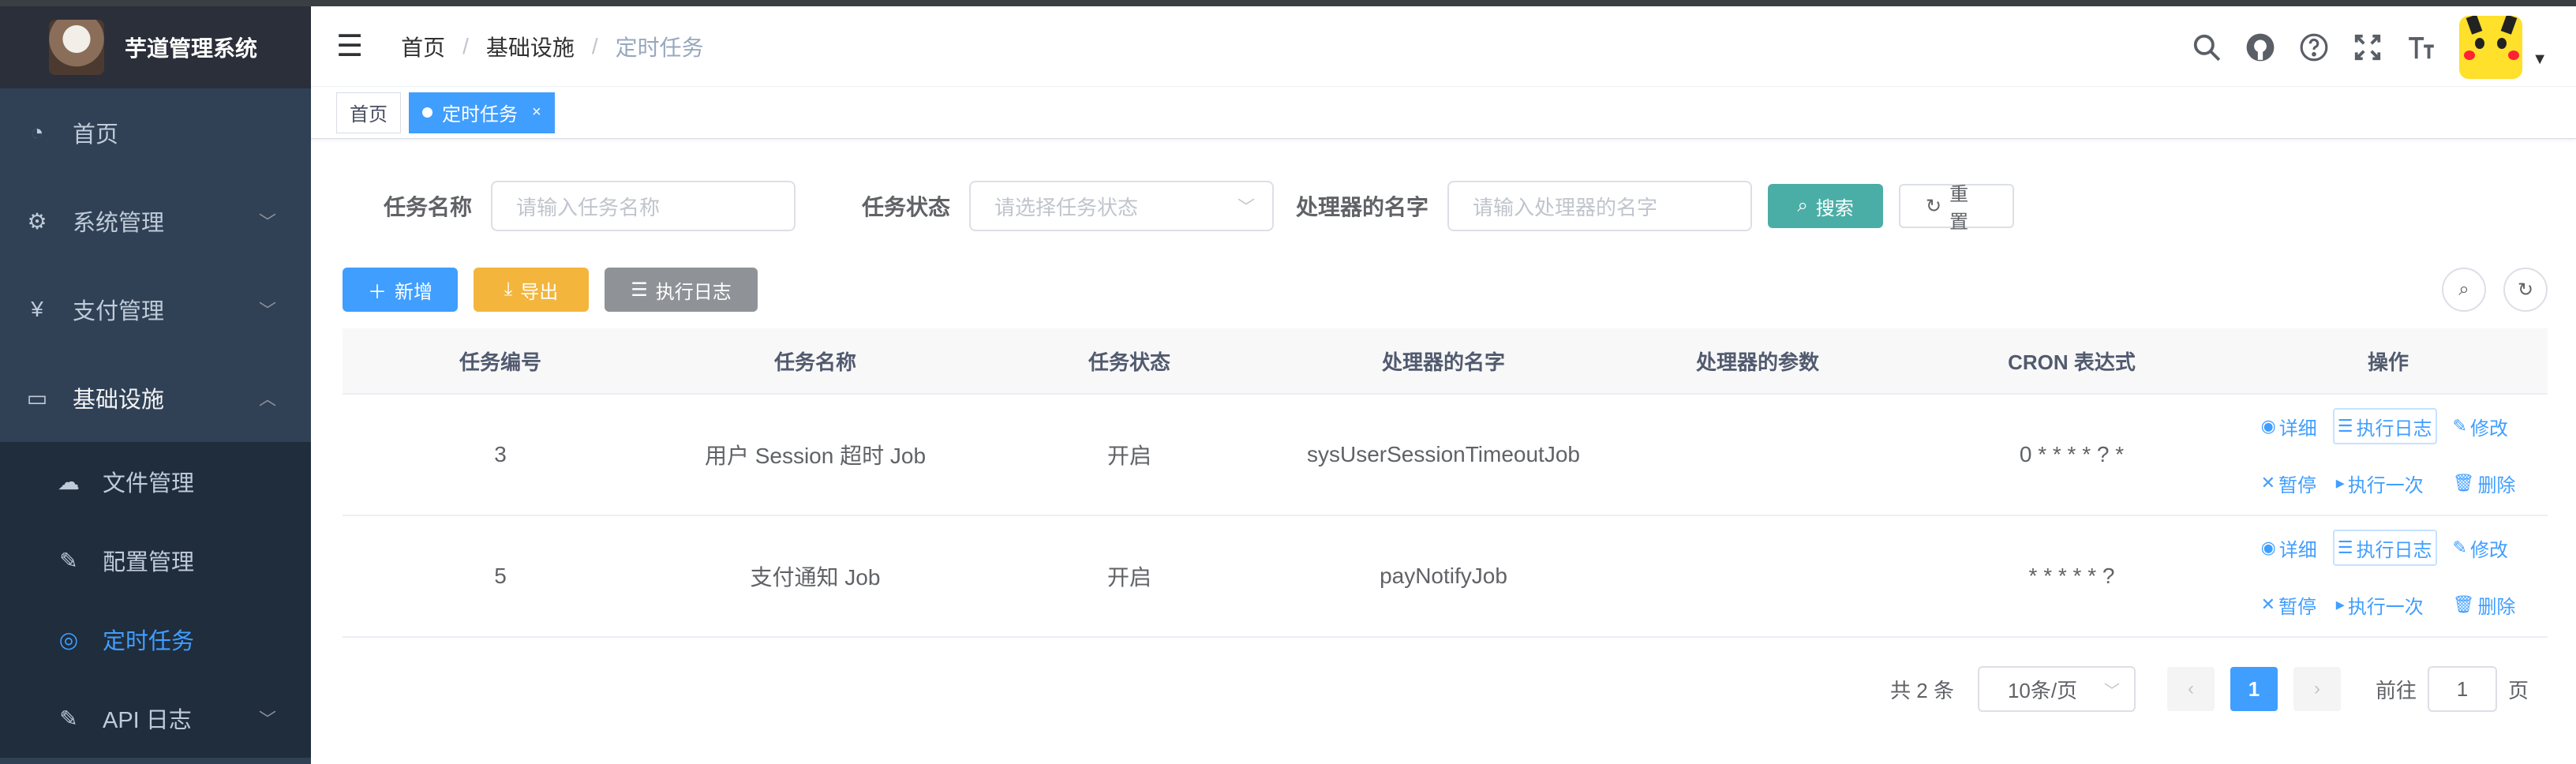 This screenshot has height=764, width=2576. Describe the element at coordinates (423, 46) in the screenshot. I see `breadcrumb-item: 首页` at that location.